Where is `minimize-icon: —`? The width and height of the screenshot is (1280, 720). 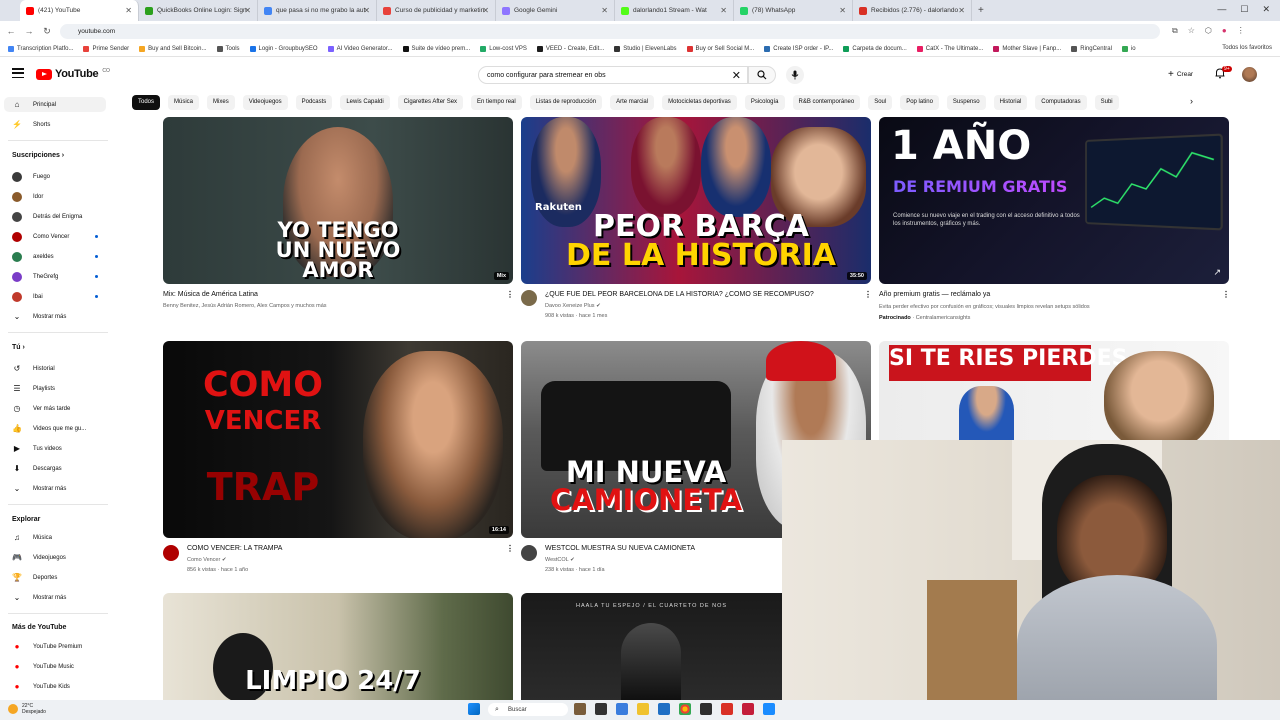 minimize-icon: — is located at coordinates (1221, 9).